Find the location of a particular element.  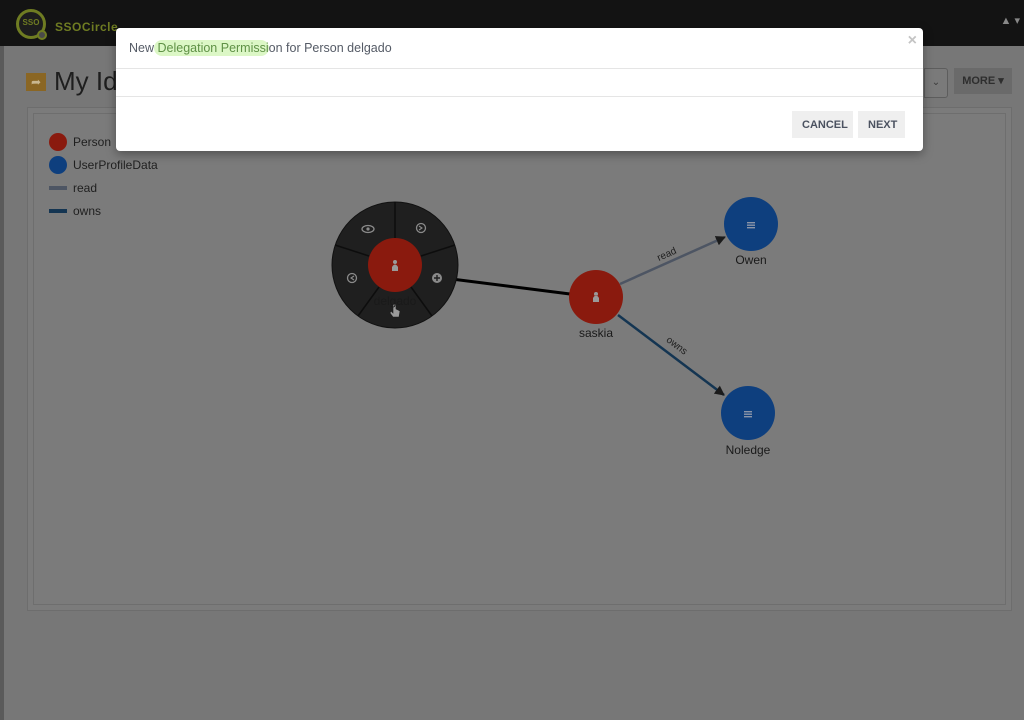

edge-saskia-owen-read is located at coordinates (672, 260).